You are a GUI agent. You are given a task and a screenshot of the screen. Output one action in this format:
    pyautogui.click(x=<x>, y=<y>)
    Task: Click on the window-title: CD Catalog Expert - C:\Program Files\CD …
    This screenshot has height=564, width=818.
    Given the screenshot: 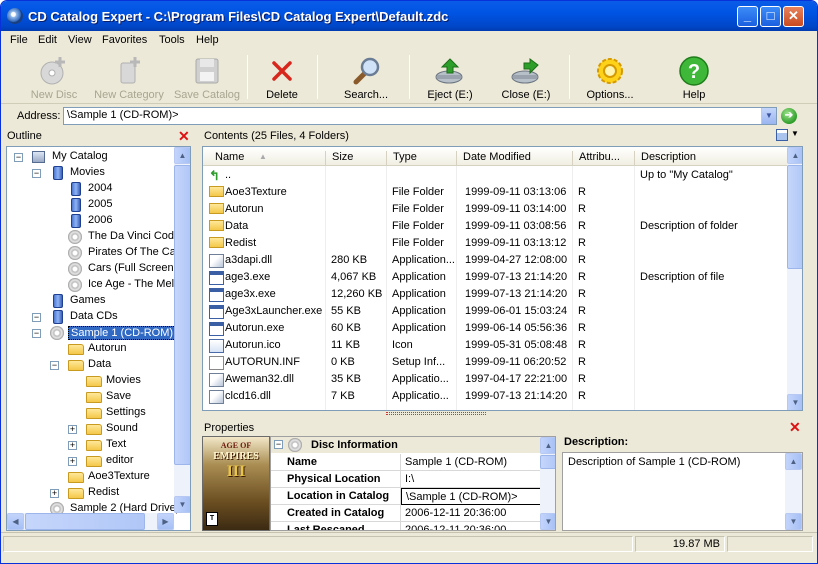 What is the action you would take?
    pyautogui.click(x=238, y=16)
    